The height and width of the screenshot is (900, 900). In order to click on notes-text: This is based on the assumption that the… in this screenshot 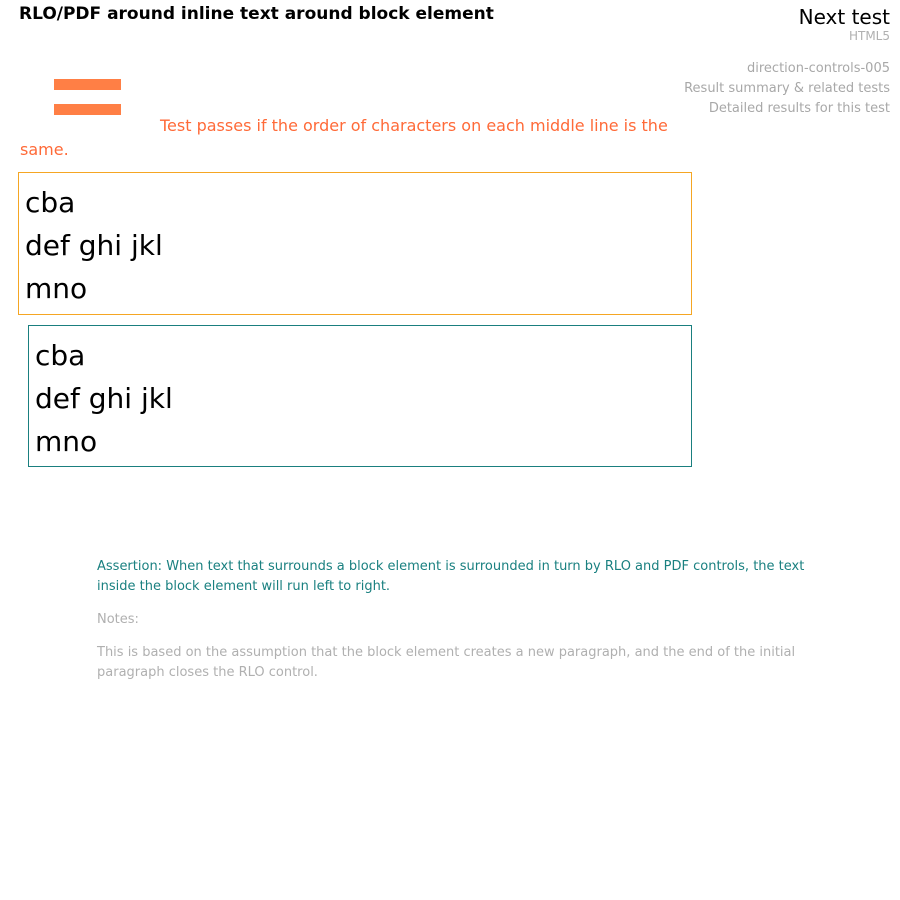, I will do `click(446, 662)`.